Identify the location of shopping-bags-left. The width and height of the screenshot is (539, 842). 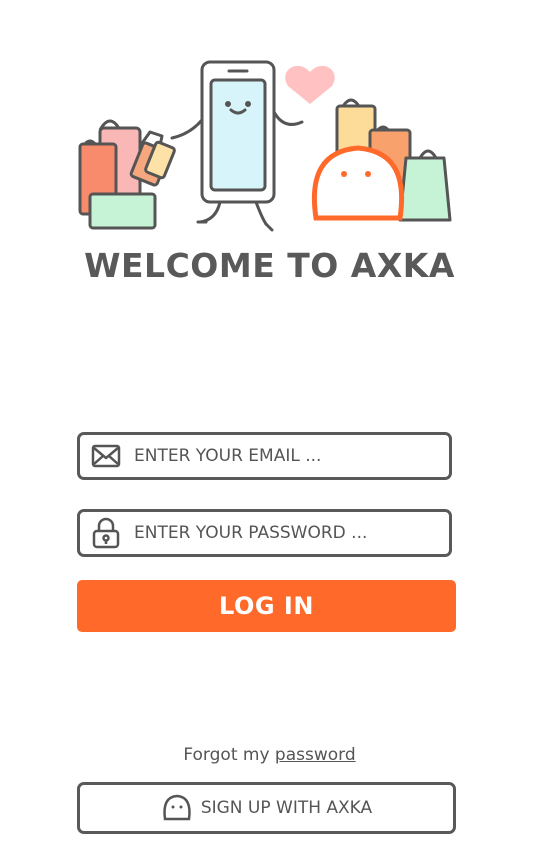
(127, 174).